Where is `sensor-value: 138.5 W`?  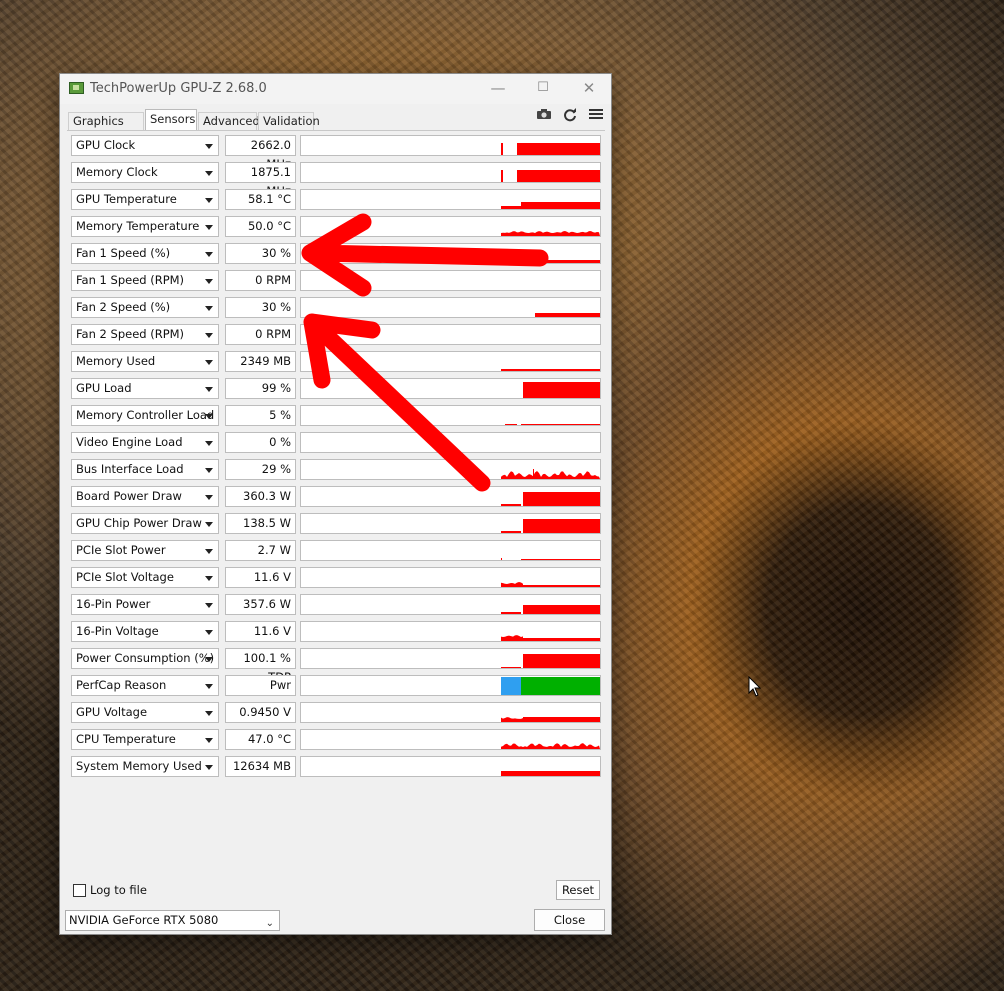 sensor-value: 138.5 W is located at coordinates (260, 523).